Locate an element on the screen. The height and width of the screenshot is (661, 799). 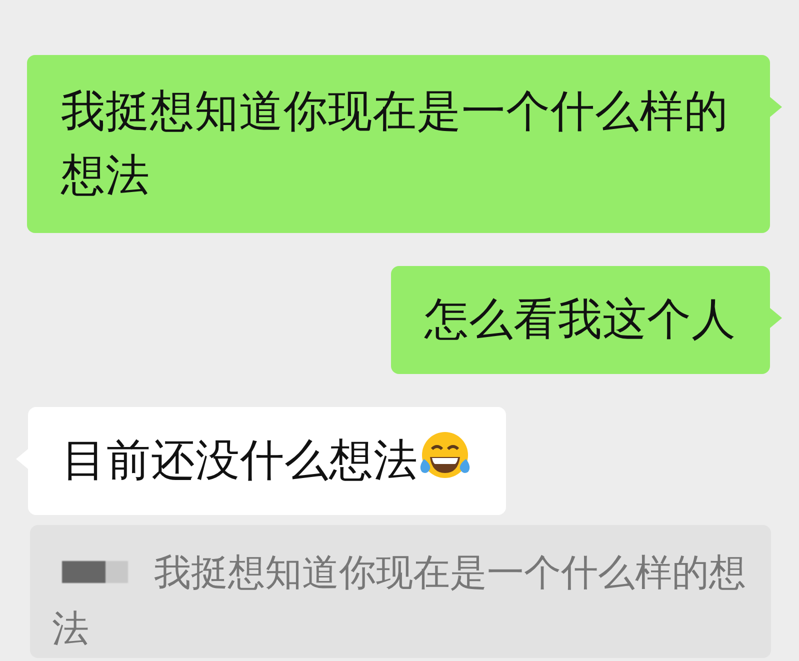
message-text: 怎么看我这个人 is located at coordinates (580, 319).